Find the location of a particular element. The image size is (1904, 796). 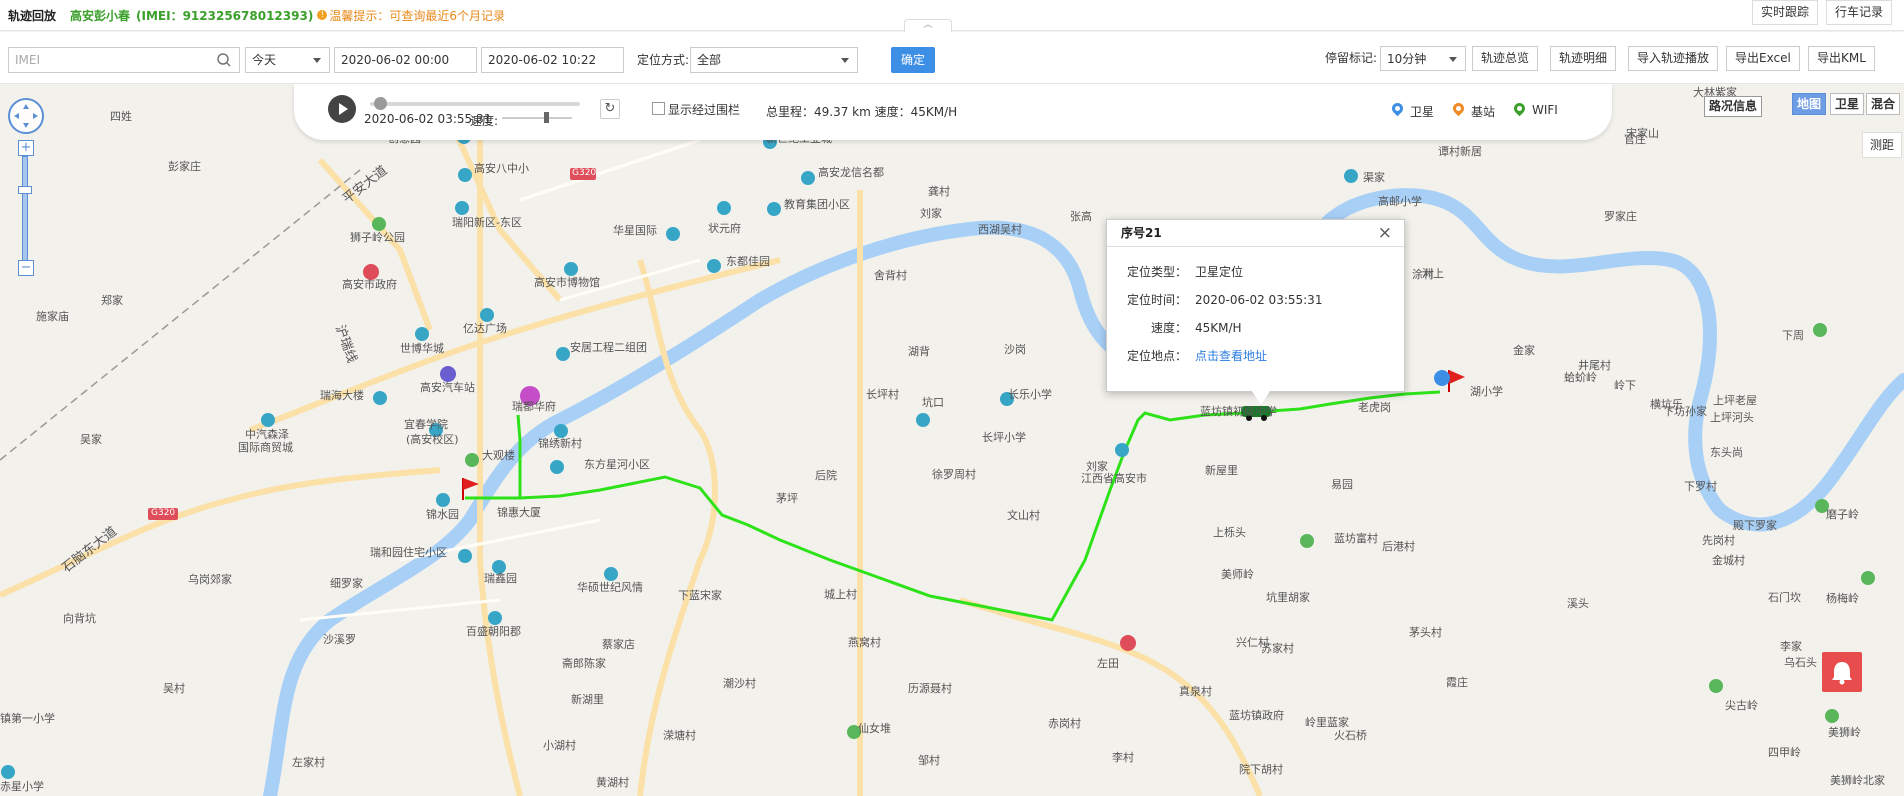

map-type-hybrid-button: 混合 is located at coordinates (1883, 104).